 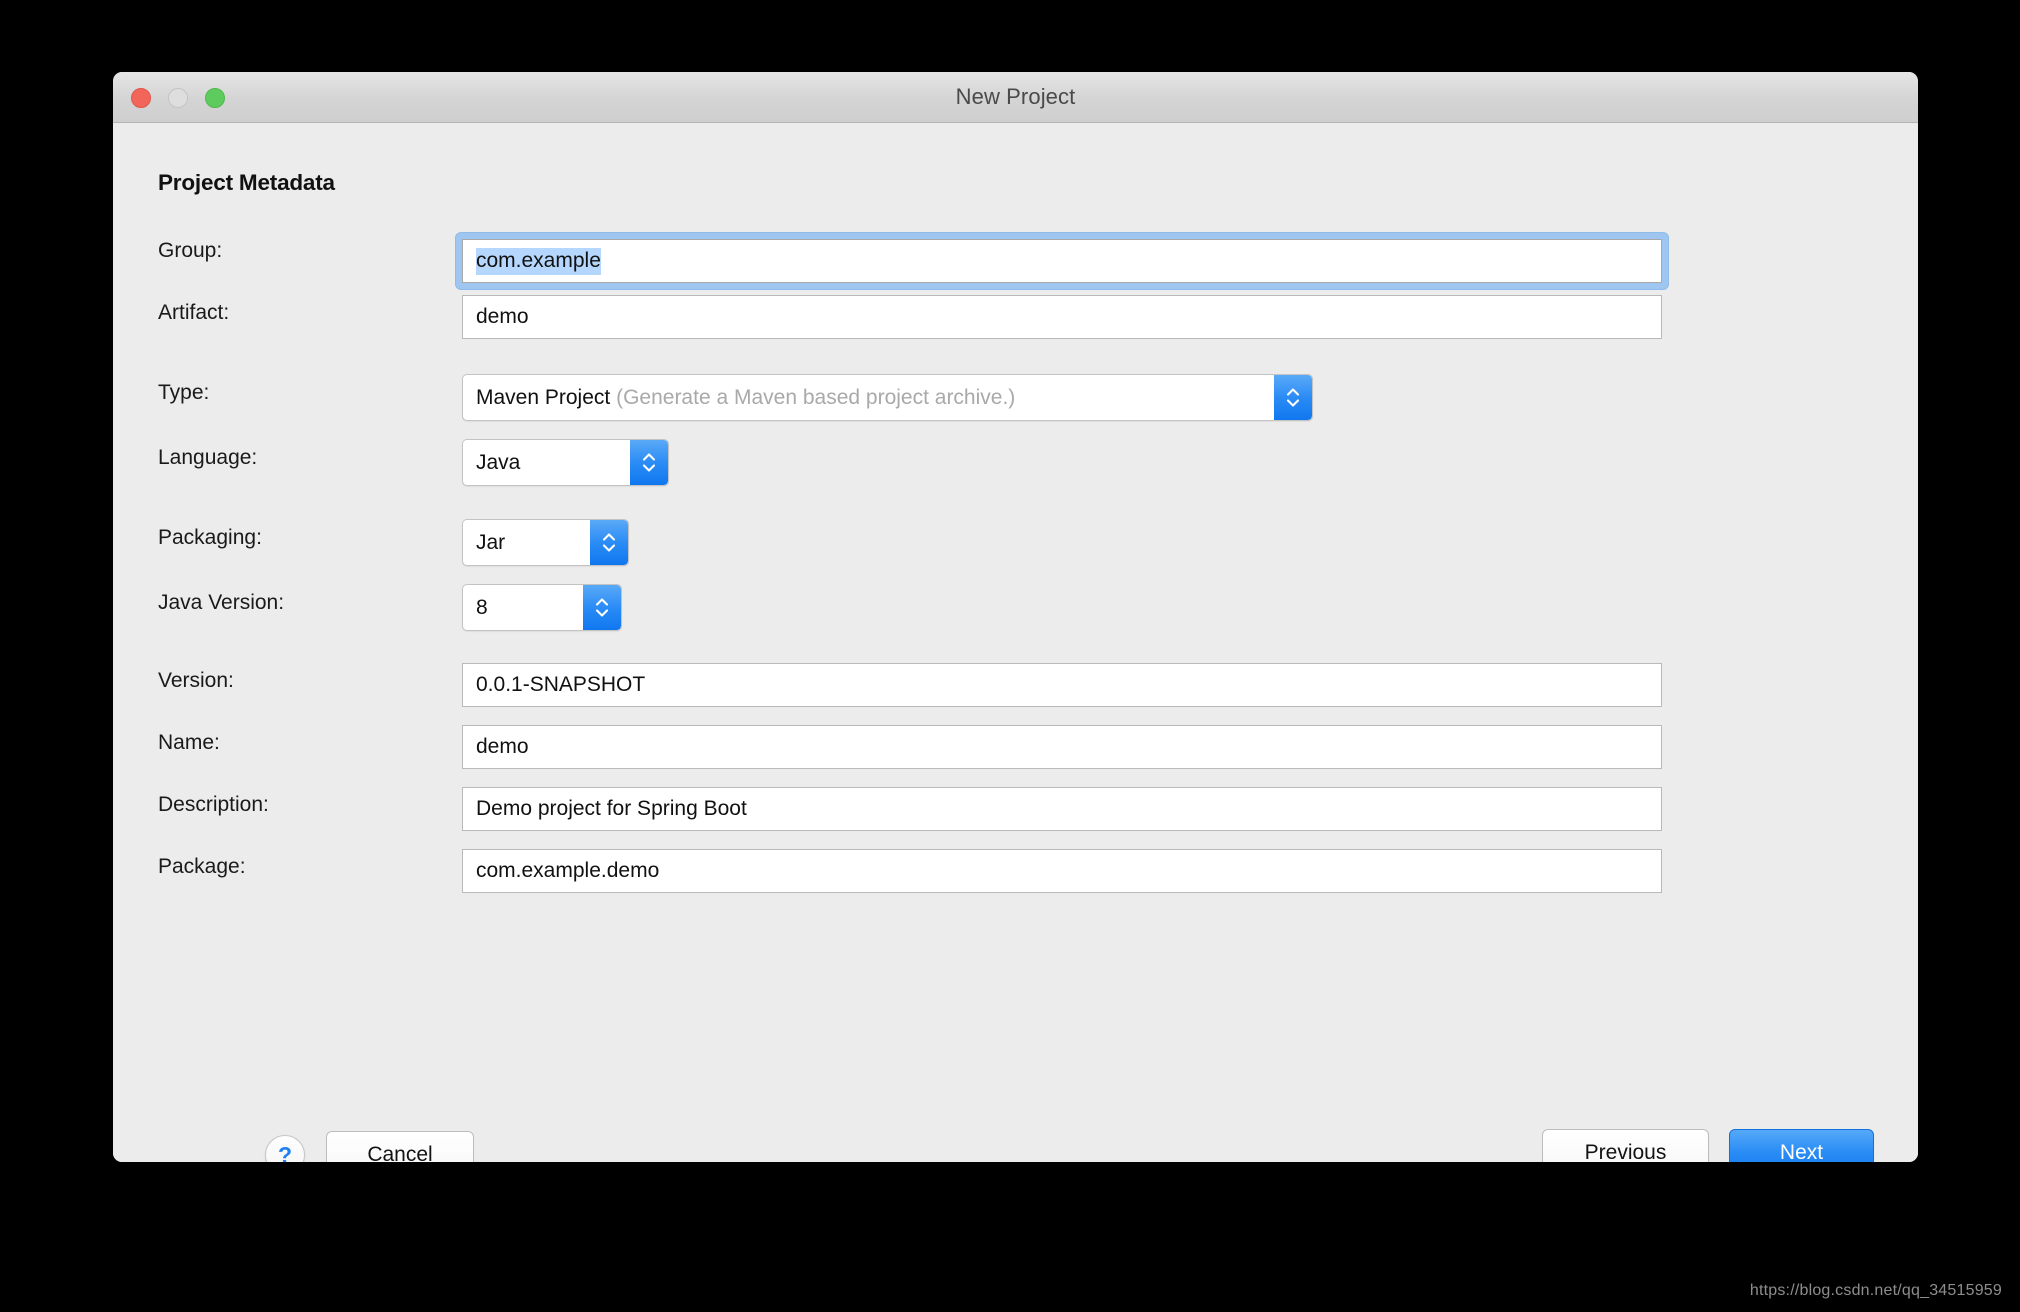 What do you see at coordinates (1625, 1145) in the screenshot?
I see `previous-button: Previous` at bounding box center [1625, 1145].